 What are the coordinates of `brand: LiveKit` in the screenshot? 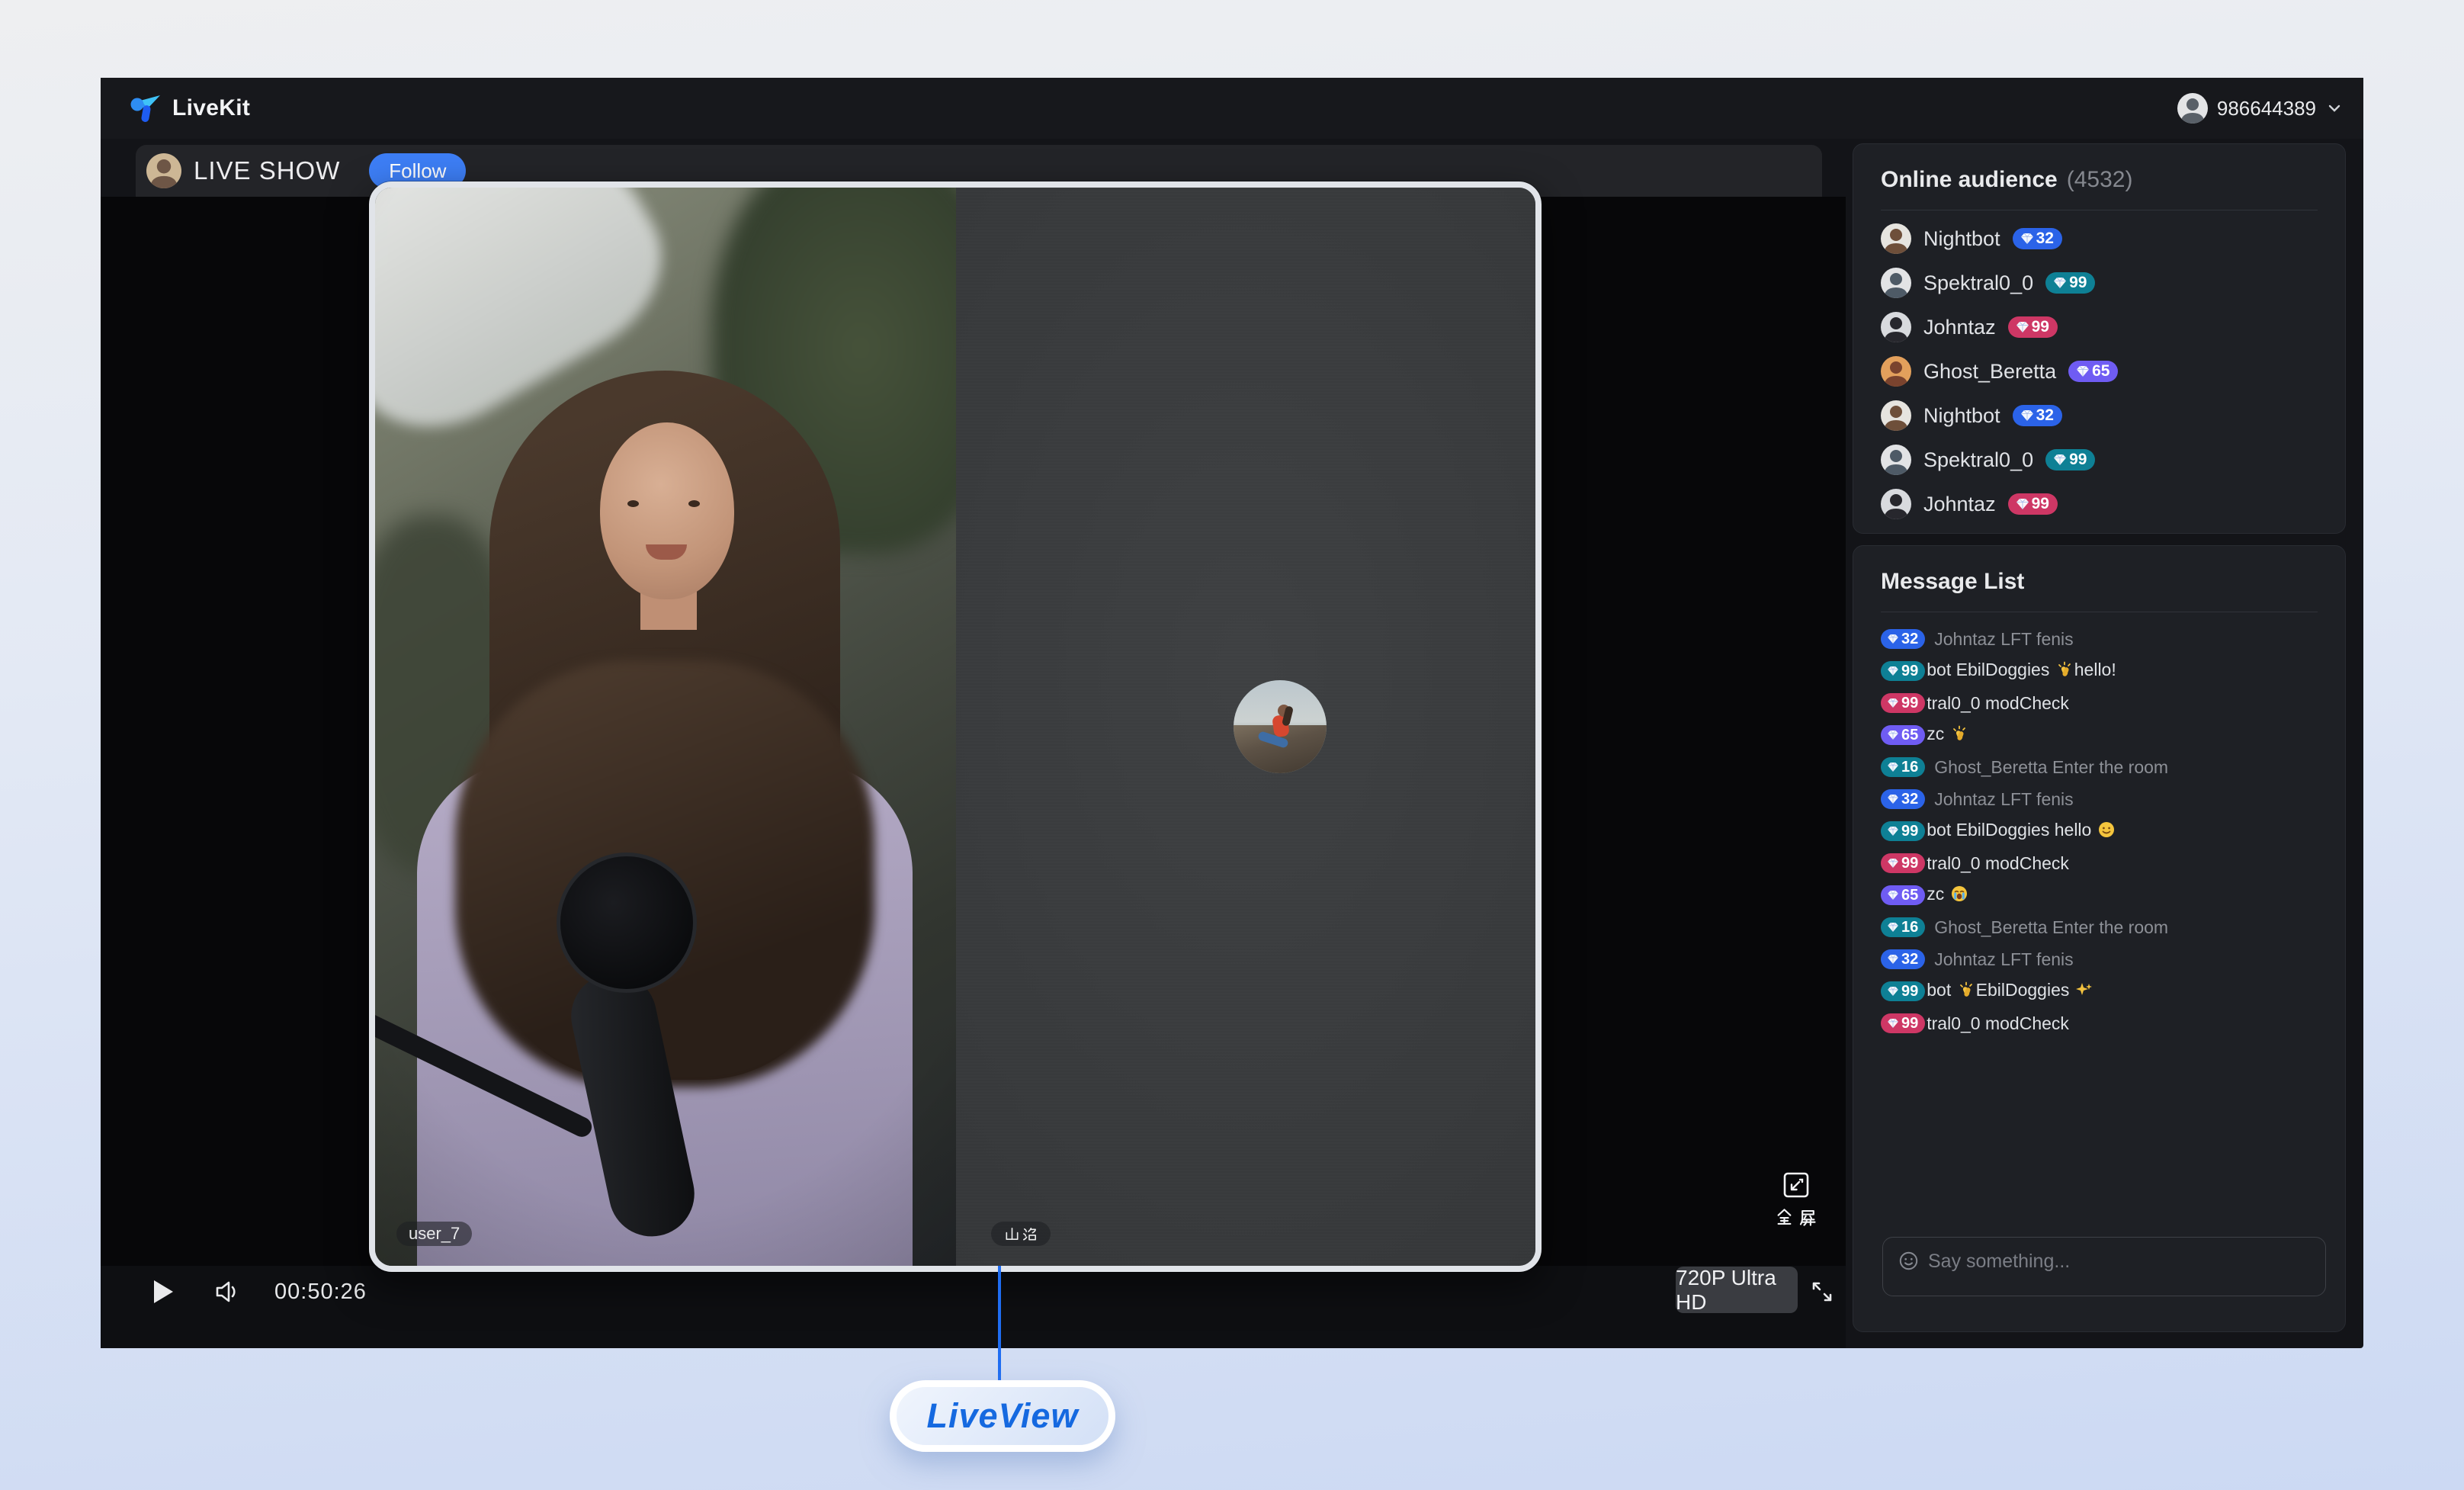 It's located at (190, 108).